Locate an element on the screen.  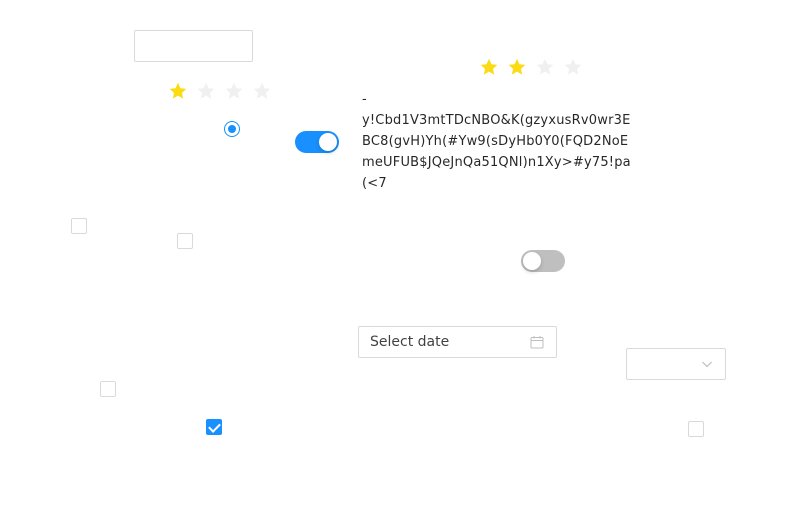
radio-dot is located at coordinates (232, 129).